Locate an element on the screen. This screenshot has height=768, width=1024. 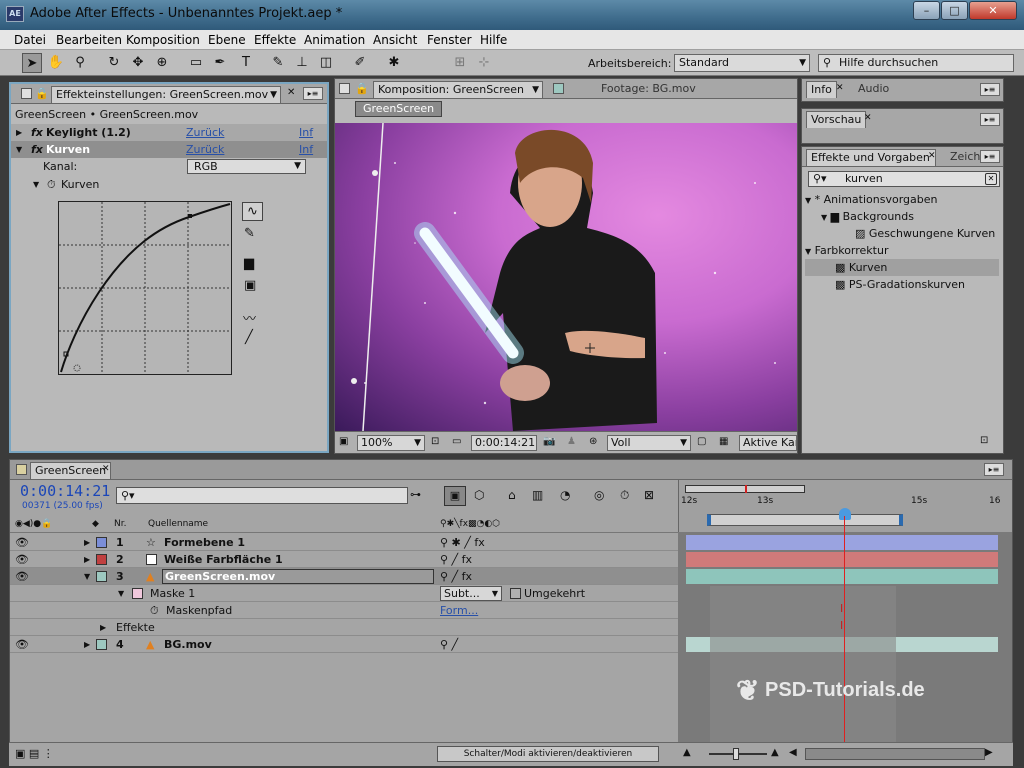
menu-ebene: Ebene is located at coordinates (227, 40).